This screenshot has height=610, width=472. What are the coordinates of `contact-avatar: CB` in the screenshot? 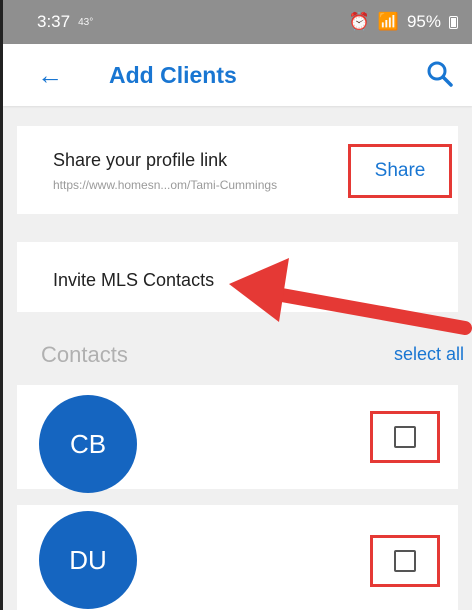 It's located at (88, 444).